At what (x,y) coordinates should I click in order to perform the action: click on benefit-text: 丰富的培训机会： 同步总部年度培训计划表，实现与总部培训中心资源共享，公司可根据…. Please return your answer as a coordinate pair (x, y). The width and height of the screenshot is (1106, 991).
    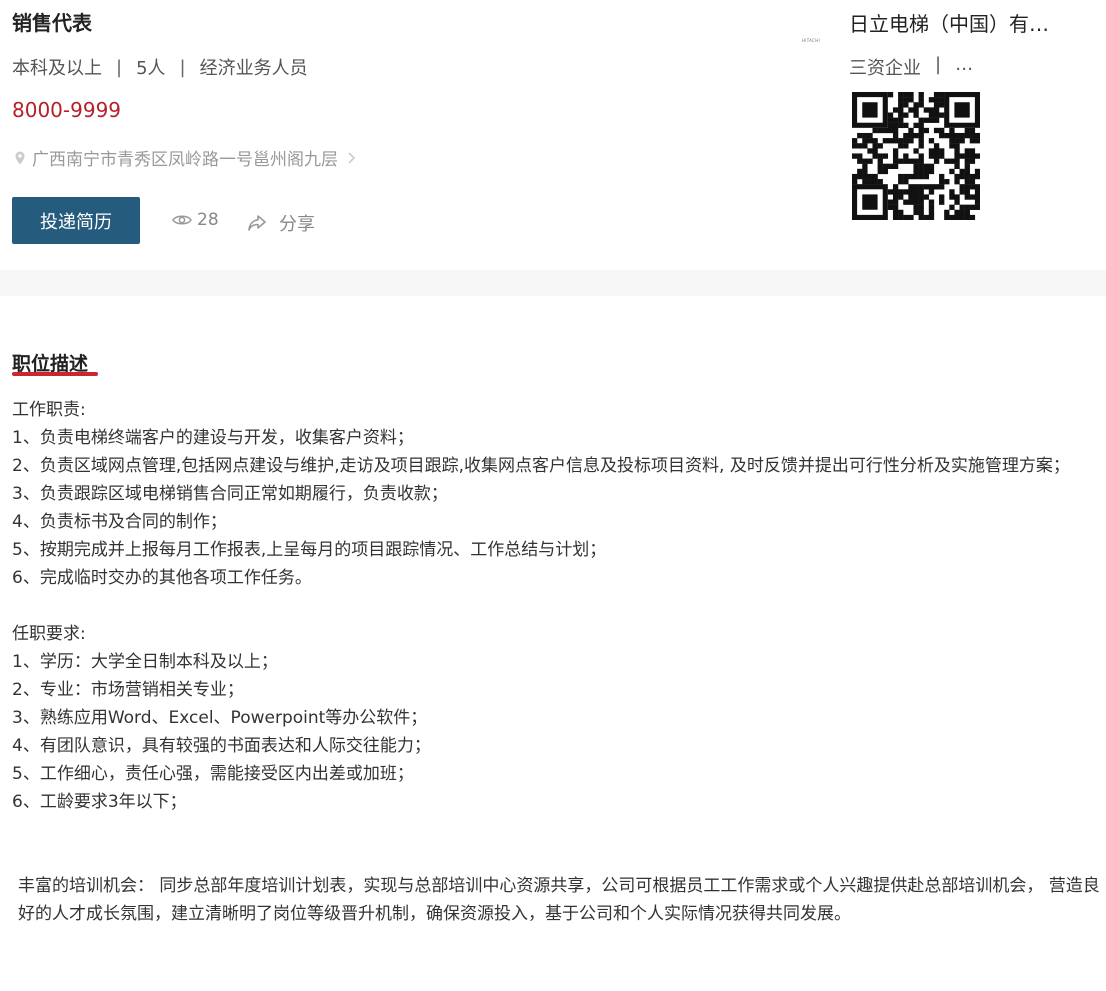
    Looking at the image, I should click on (559, 900).